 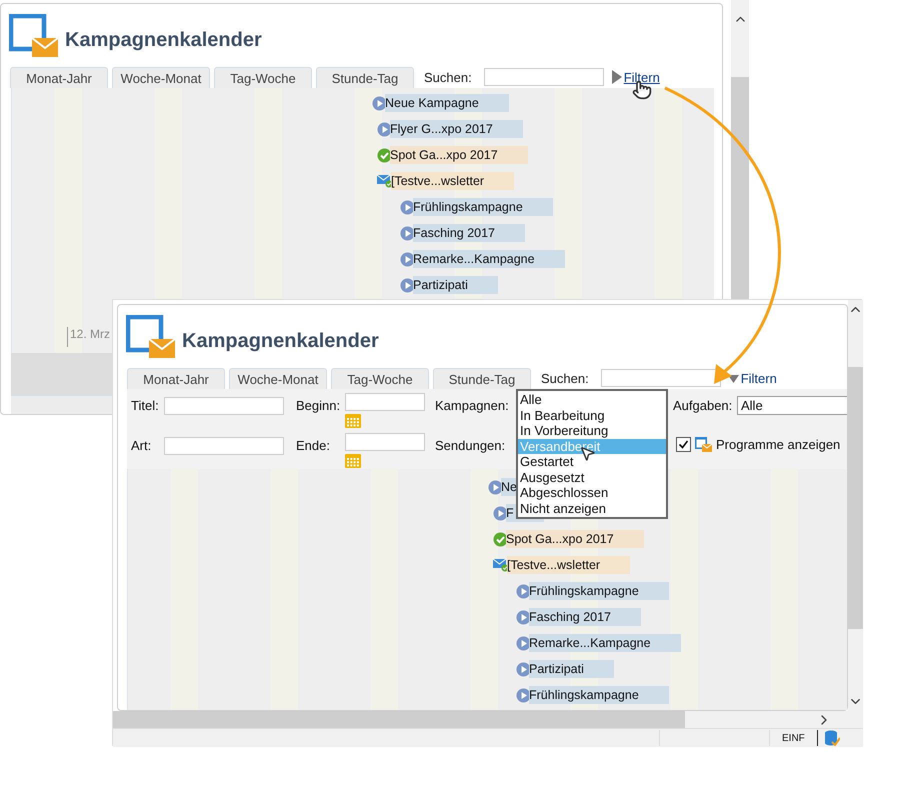 What do you see at coordinates (141, 445) in the screenshot?
I see `field-label: Art:` at bounding box center [141, 445].